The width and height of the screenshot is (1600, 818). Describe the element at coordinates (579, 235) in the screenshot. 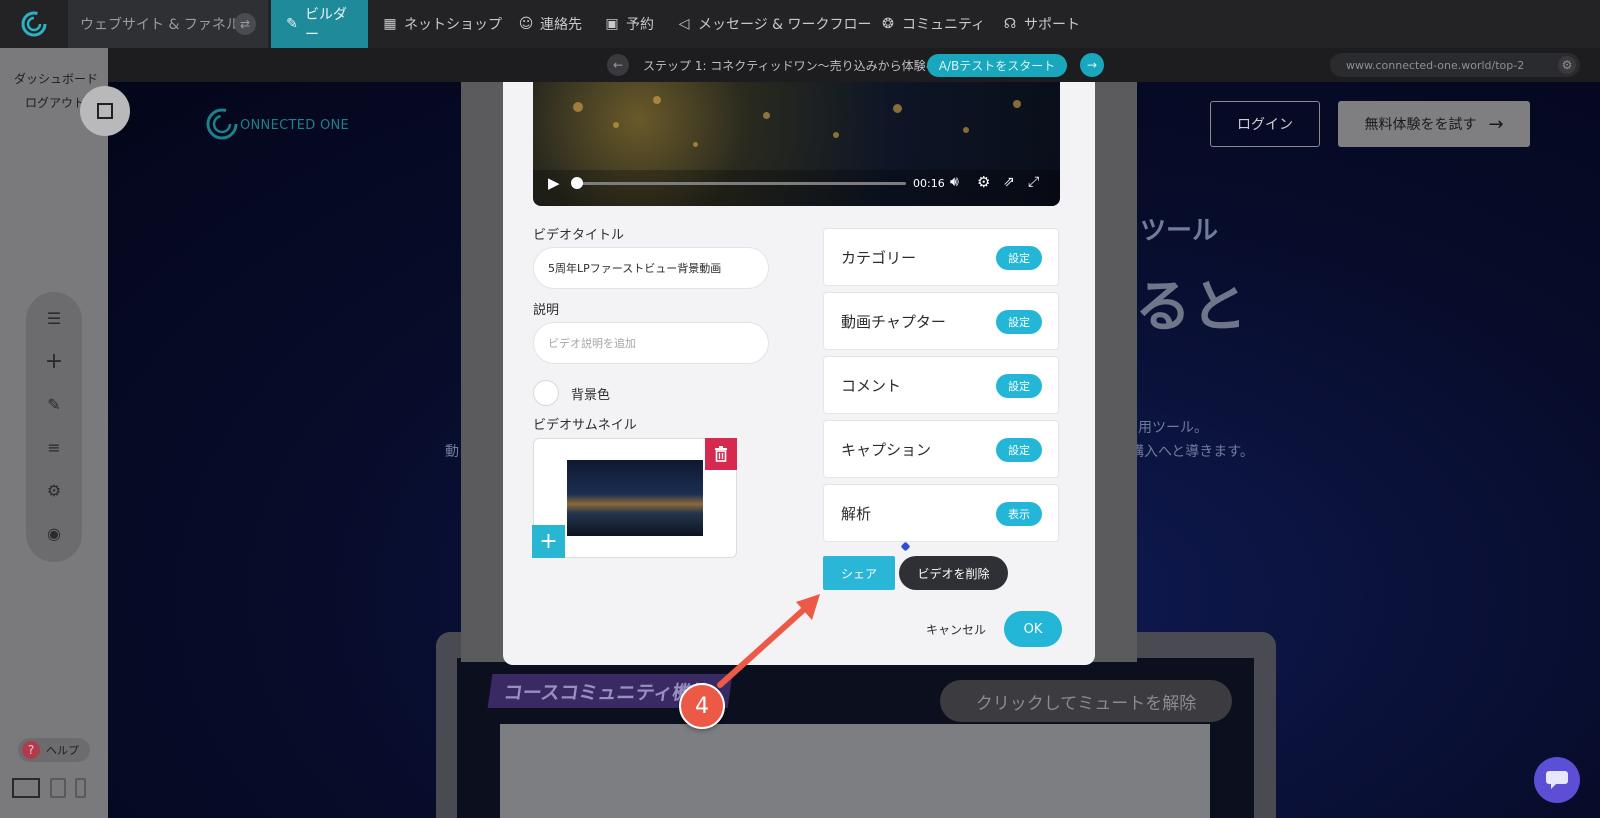

I see `video-title-label: ビデオタイトル` at that location.